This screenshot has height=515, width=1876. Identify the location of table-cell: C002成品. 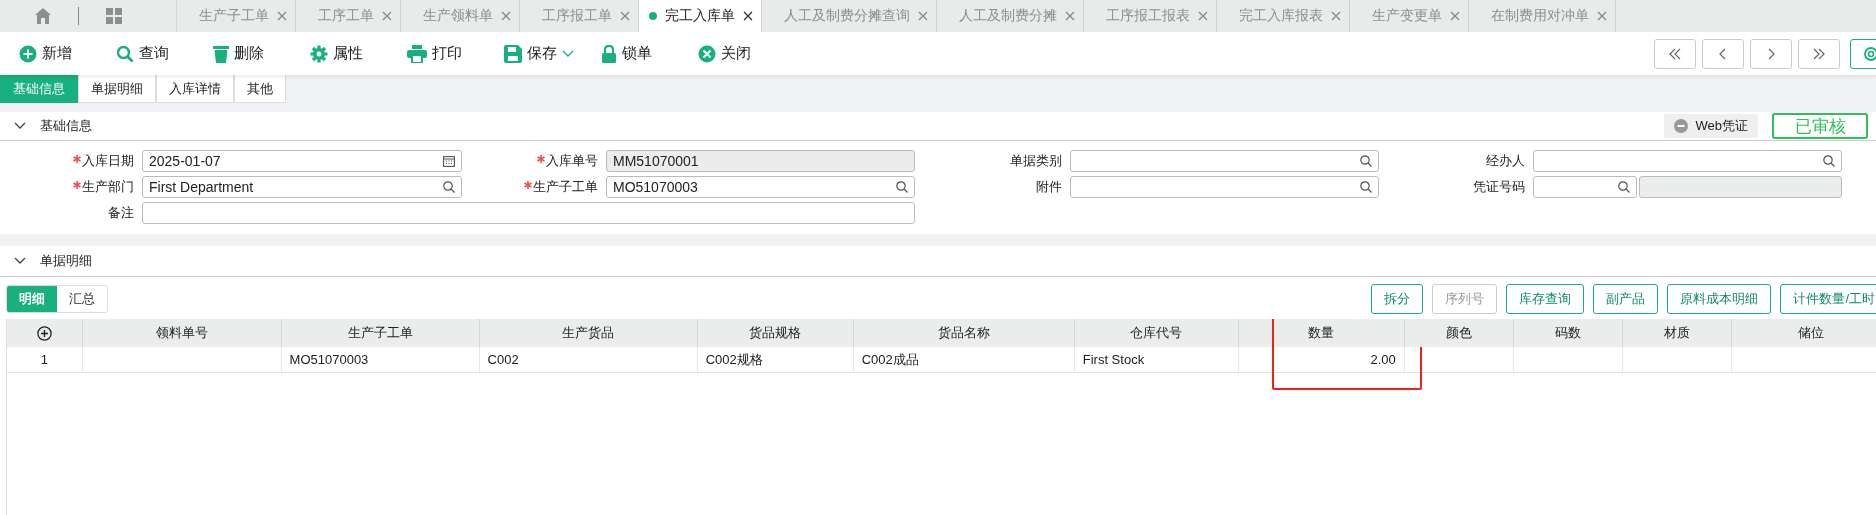
(964, 360).